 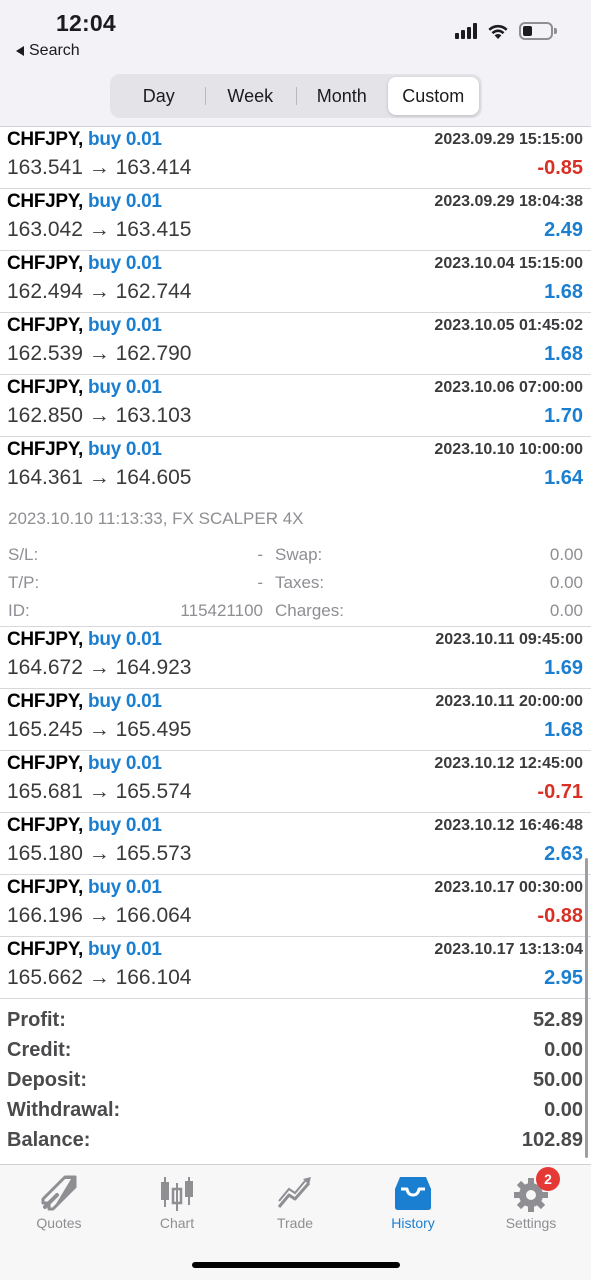 I want to click on header: 12:04 Search Day Week Month Custom, so click(x=295, y=63).